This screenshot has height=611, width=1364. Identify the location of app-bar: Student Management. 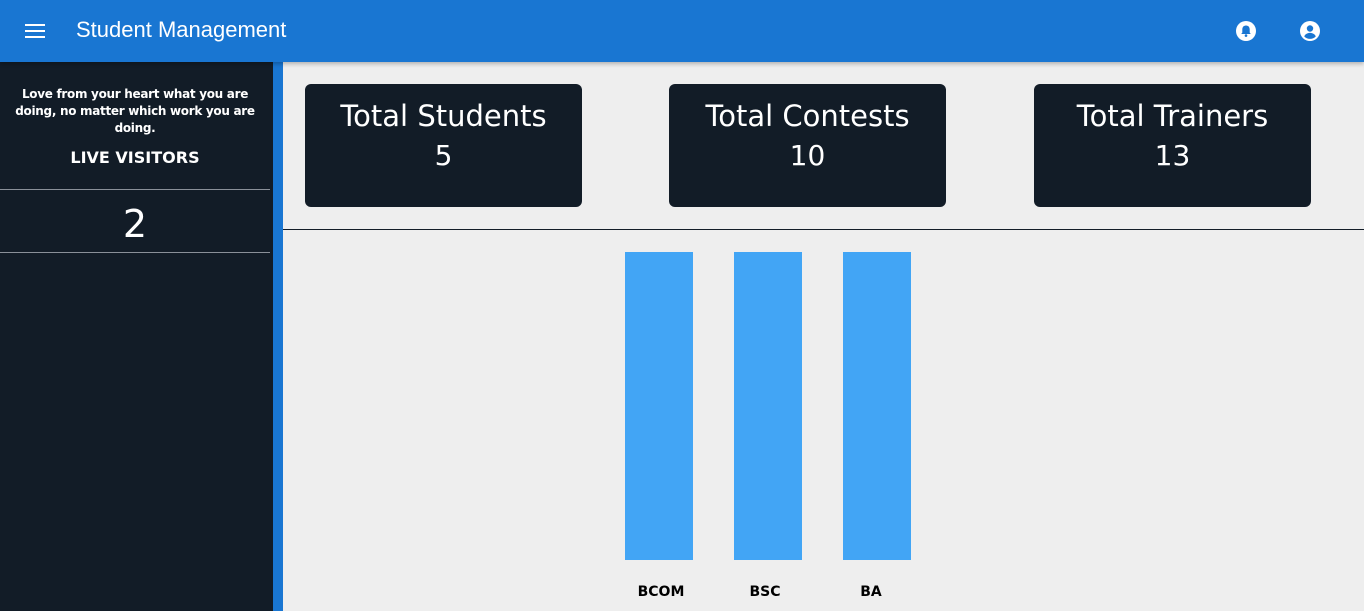
(682, 31).